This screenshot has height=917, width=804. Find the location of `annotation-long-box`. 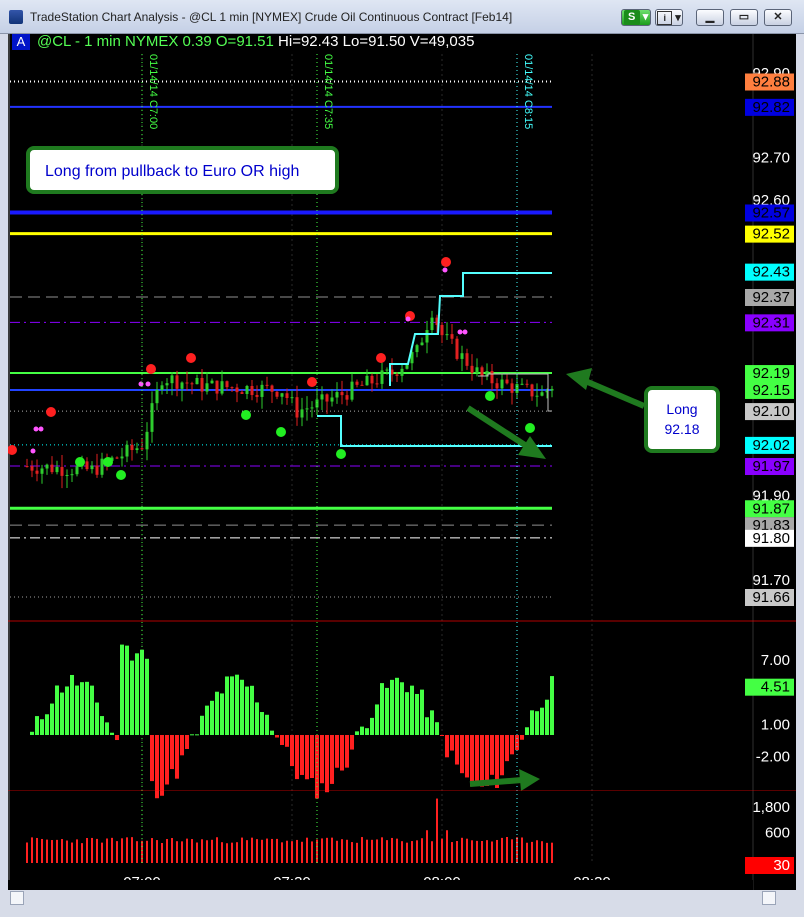

annotation-long-box is located at coordinates (682, 419).